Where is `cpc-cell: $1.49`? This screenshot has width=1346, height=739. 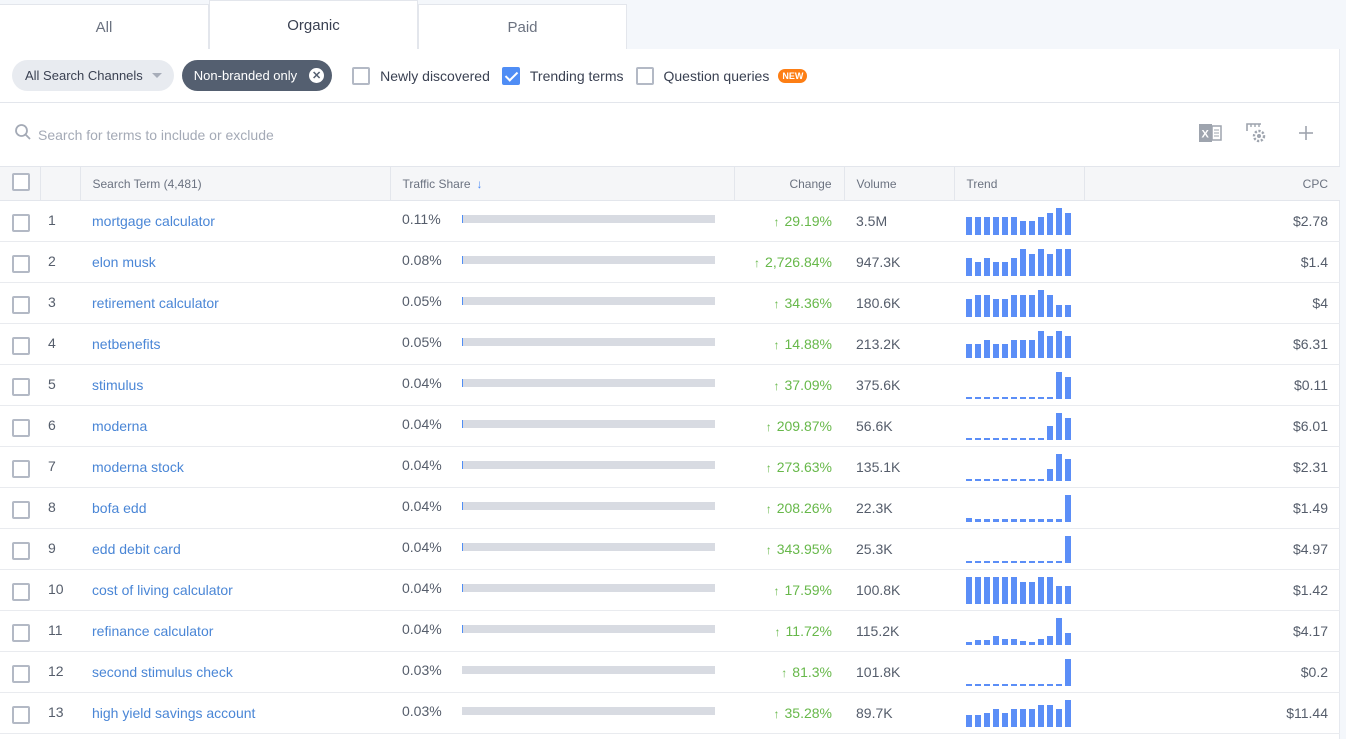 cpc-cell: $1.49 is located at coordinates (1212, 508).